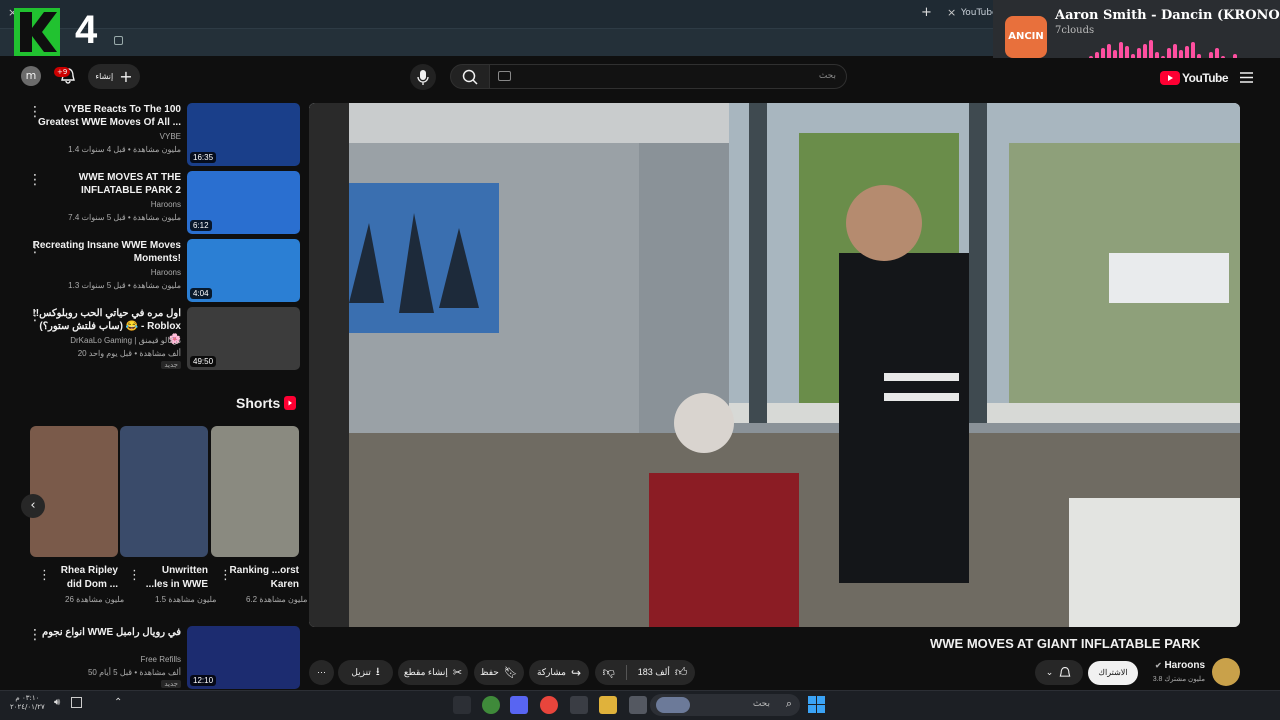 The width and height of the screenshot is (1280, 720). What do you see at coordinates (31, 76) in the screenshot?
I see `avatar: m` at bounding box center [31, 76].